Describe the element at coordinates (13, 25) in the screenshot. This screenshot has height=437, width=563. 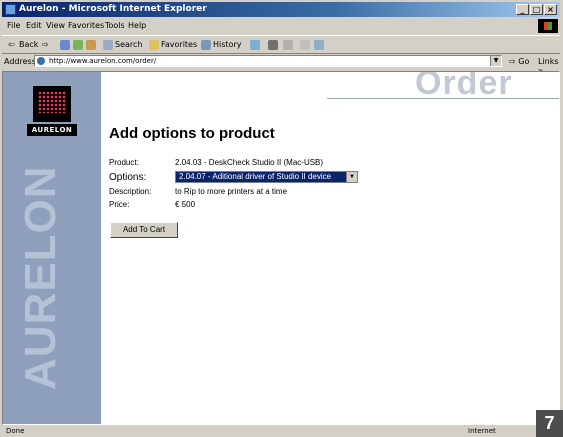
I see `menu-file: File` at that location.